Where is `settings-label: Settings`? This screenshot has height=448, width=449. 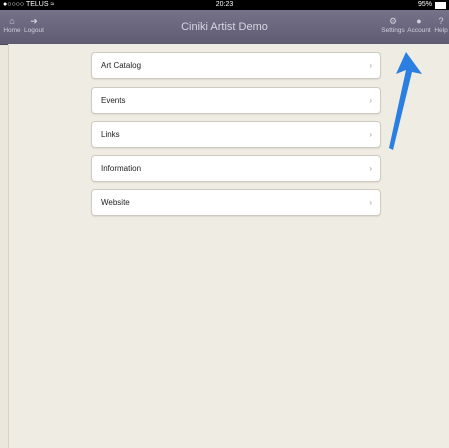
settings-label: Settings is located at coordinates (393, 30).